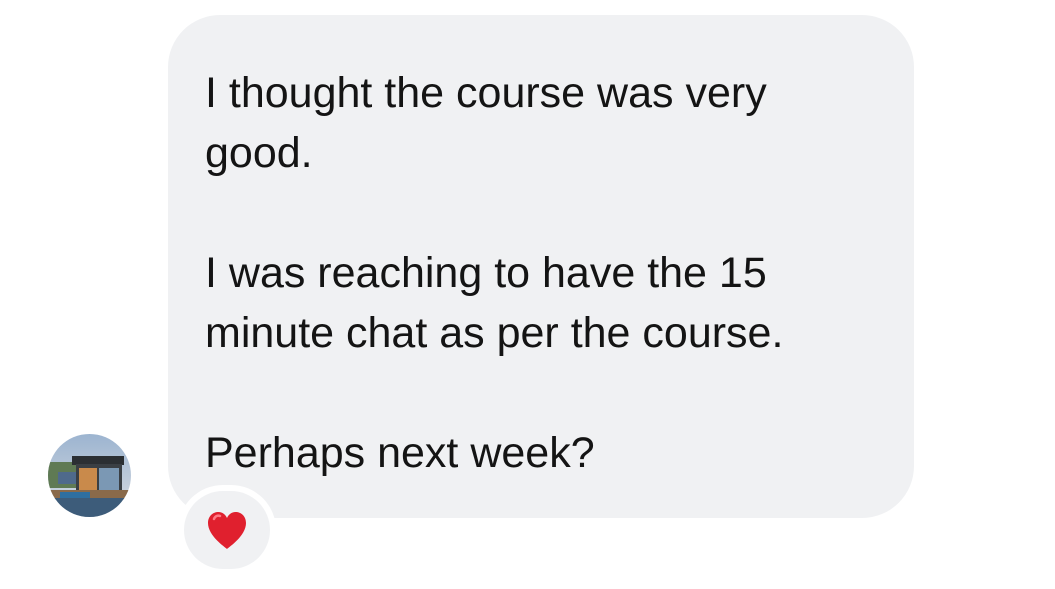 The height and width of the screenshot is (589, 1055). I want to click on avatar, so click(89, 475).